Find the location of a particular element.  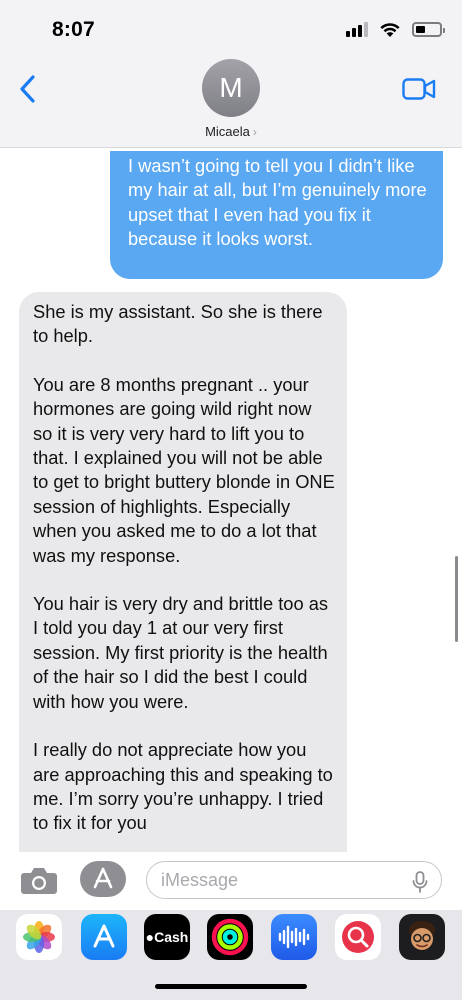

status-time: 8:07 is located at coordinates (73, 29).